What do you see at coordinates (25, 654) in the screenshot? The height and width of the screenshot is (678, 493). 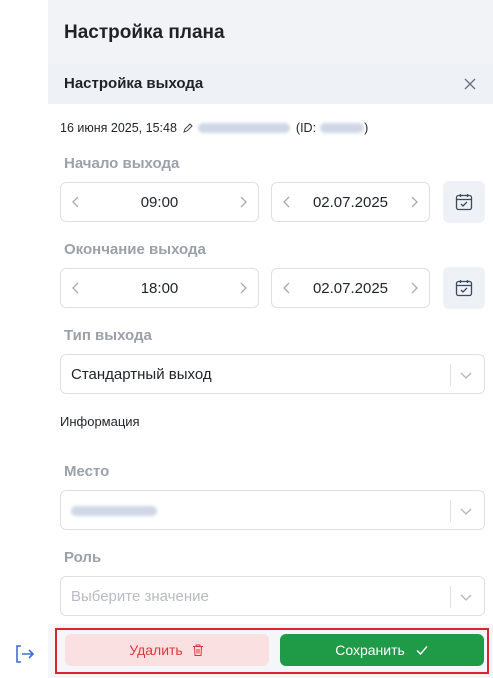 I see `logout-icon` at bounding box center [25, 654].